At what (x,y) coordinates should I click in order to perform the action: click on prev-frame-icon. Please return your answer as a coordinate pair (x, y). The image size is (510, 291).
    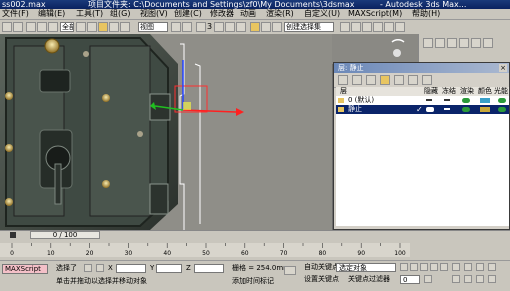
    Looking at the image, I should click on (414, 267).